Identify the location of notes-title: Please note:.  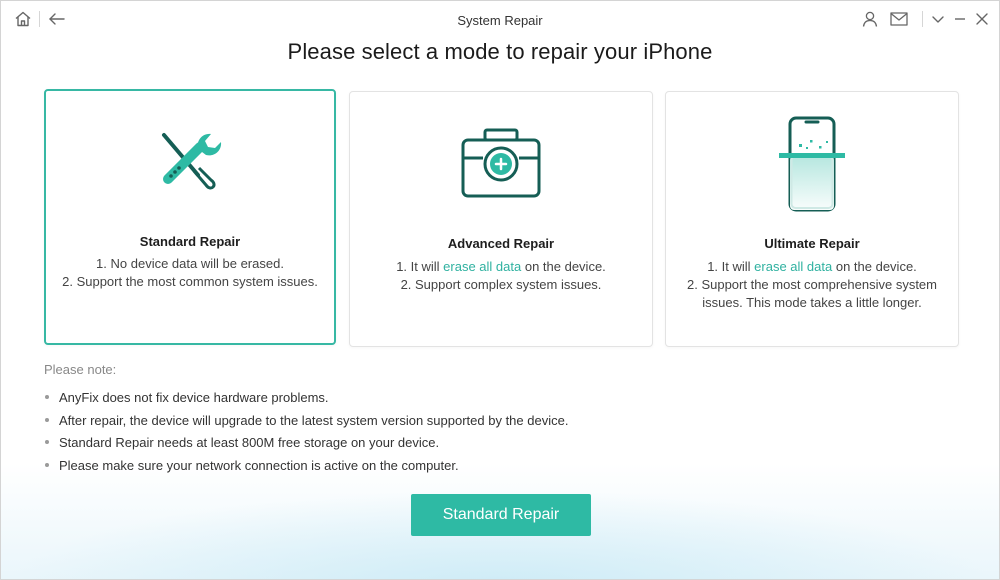
(80, 369).